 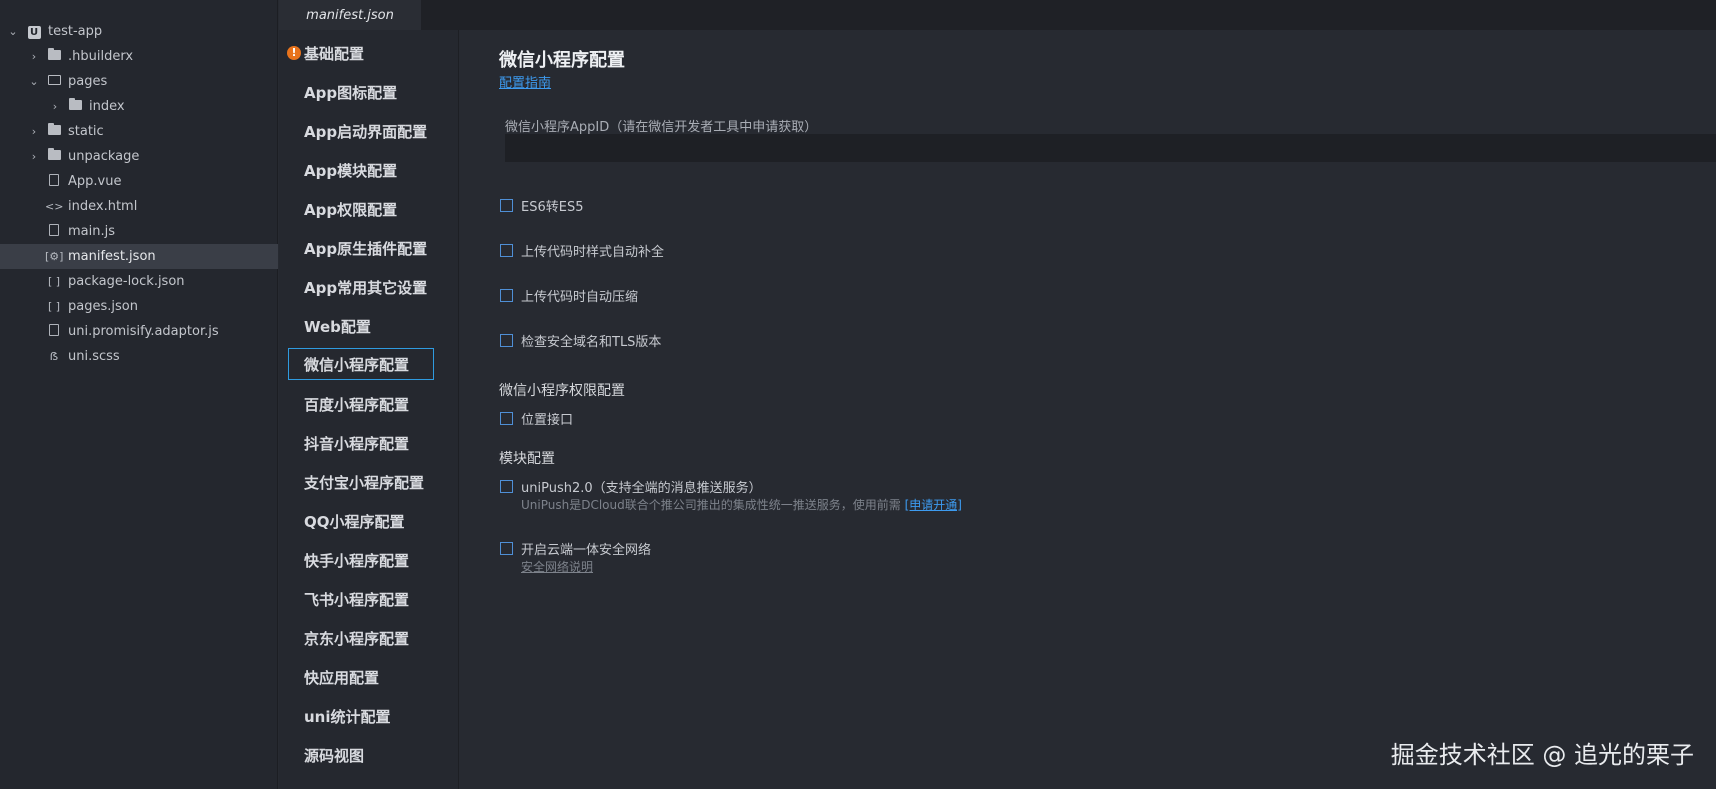 I want to click on config-guide-link: 配置指南, so click(x=525, y=81).